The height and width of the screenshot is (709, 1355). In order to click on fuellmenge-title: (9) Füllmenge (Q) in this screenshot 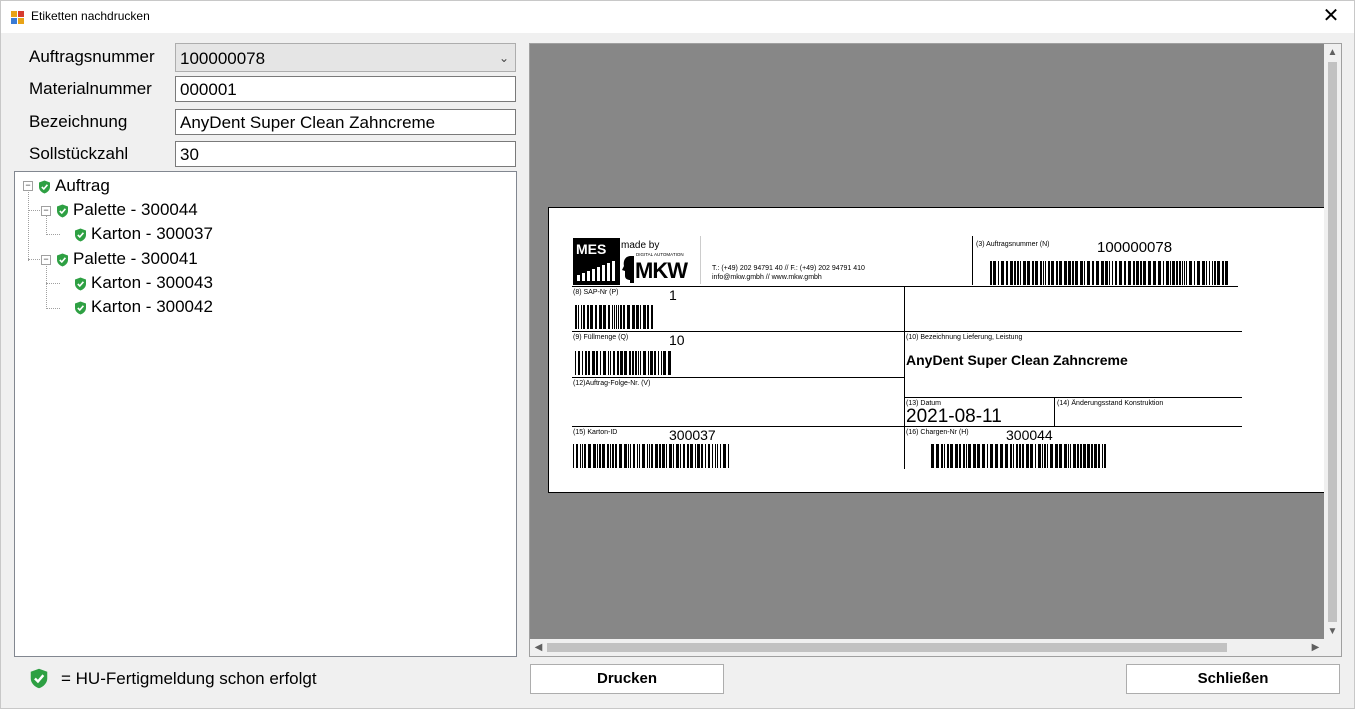, I will do `click(601, 337)`.